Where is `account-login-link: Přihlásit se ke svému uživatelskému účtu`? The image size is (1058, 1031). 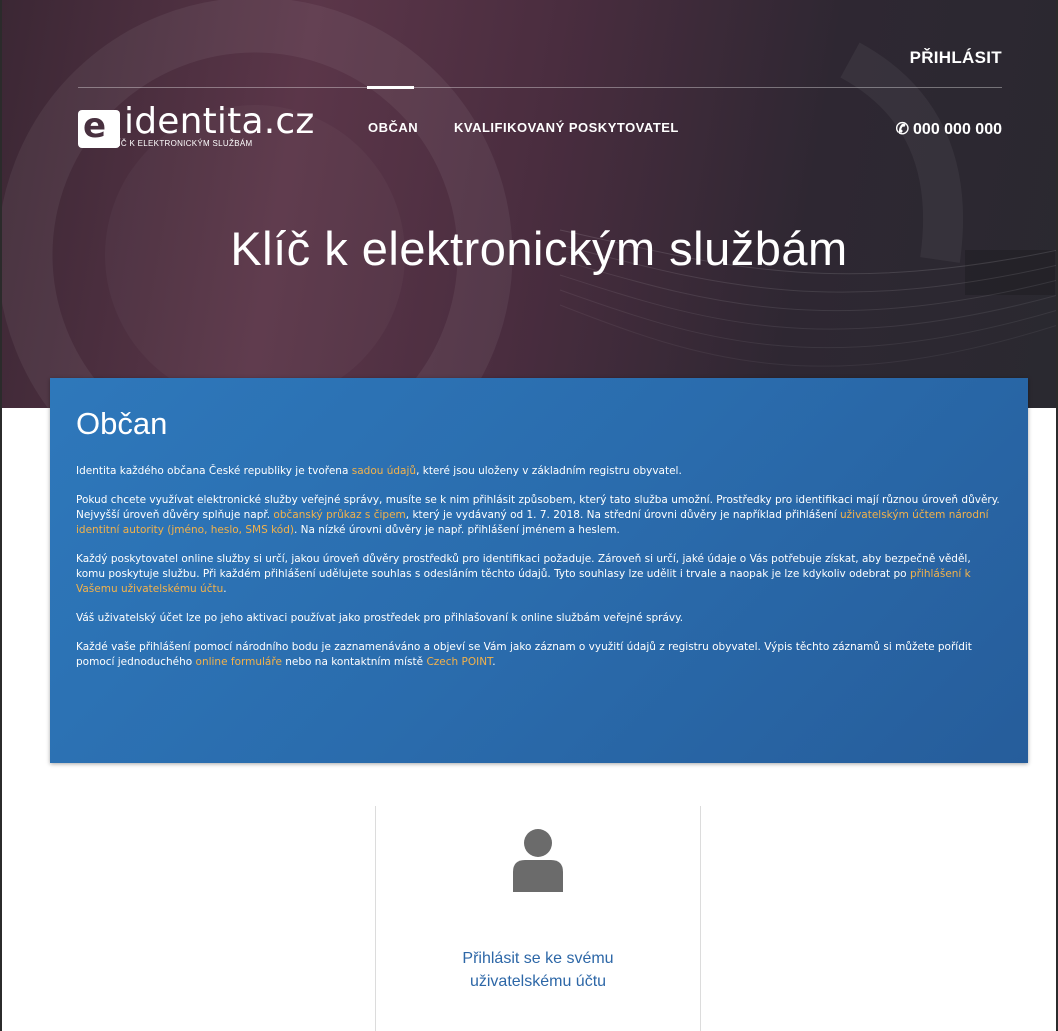 account-login-link: Přihlásit se ke svému uživatelskému účtu is located at coordinates (538, 970).